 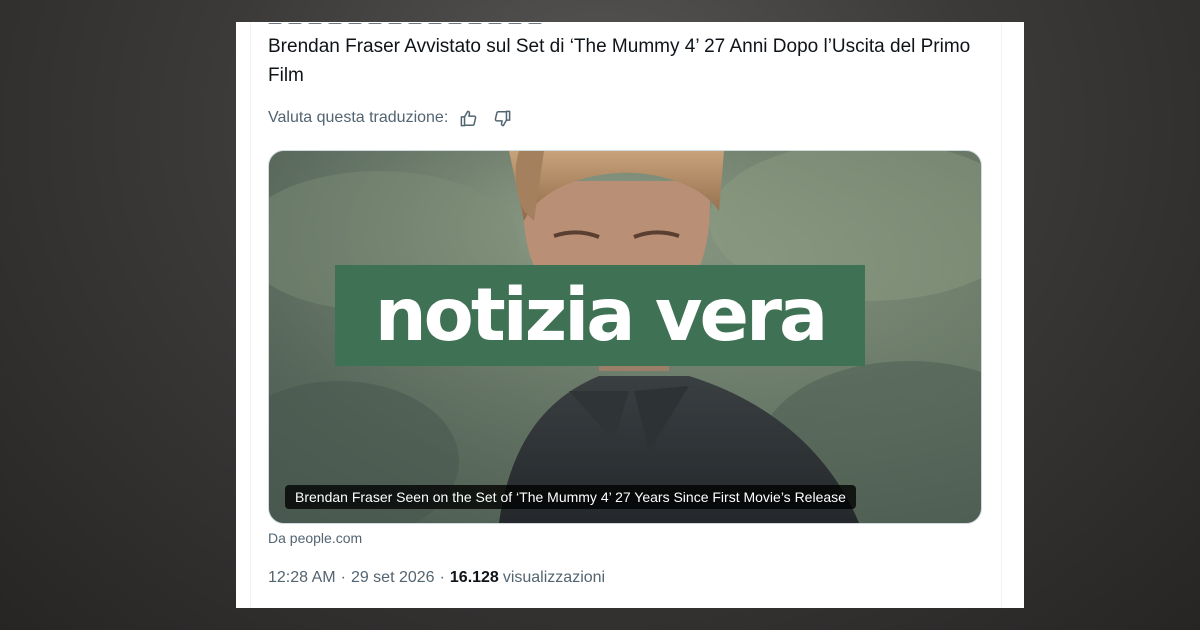 What do you see at coordinates (502, 118) in the screenshot?
I see `thumbs-down-icon` at bounding box center [502, 118].